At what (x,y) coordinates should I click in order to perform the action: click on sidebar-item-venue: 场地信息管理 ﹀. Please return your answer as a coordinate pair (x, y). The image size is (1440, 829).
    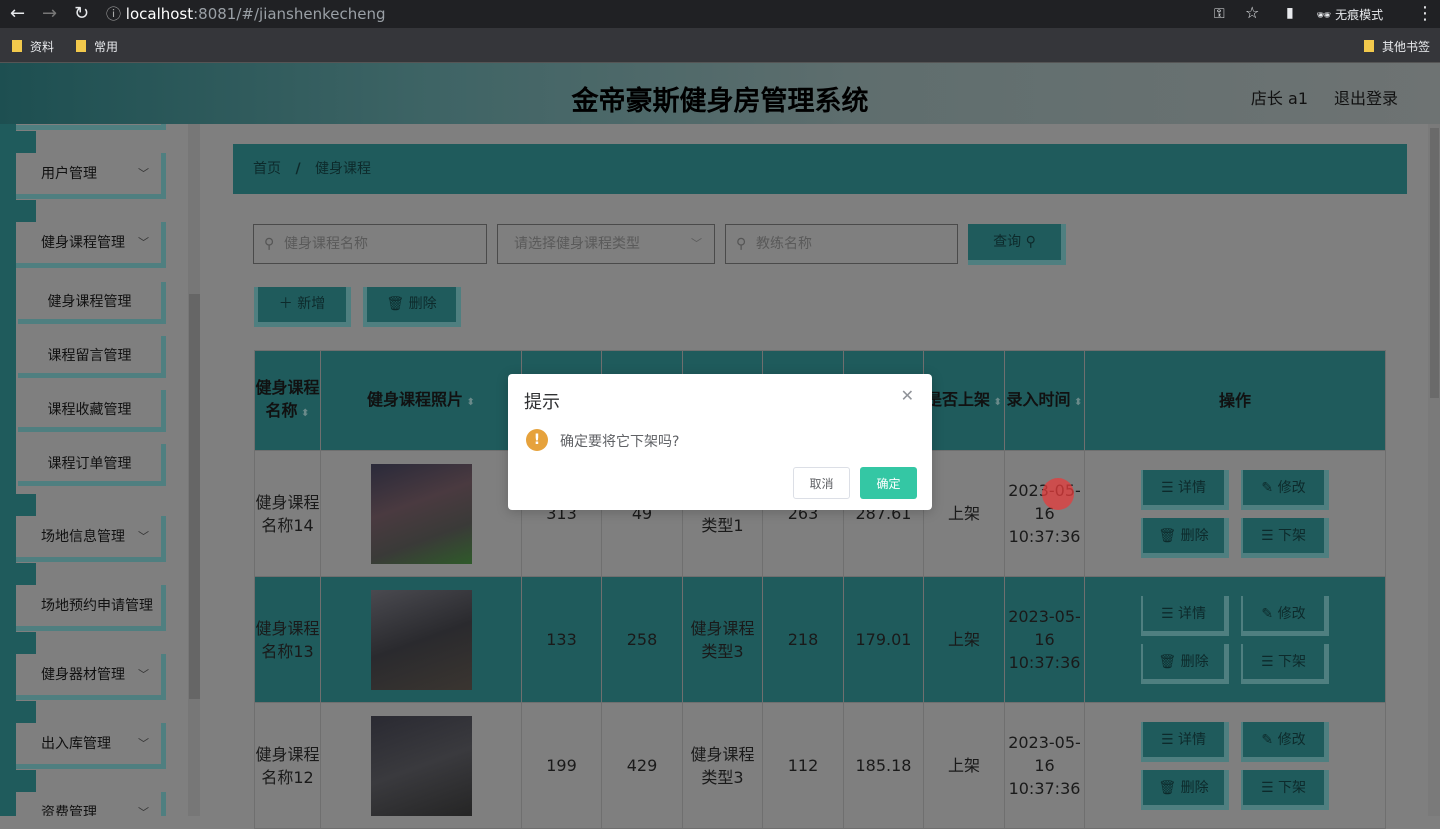
    Looking at the image, I should click on (91, 539).